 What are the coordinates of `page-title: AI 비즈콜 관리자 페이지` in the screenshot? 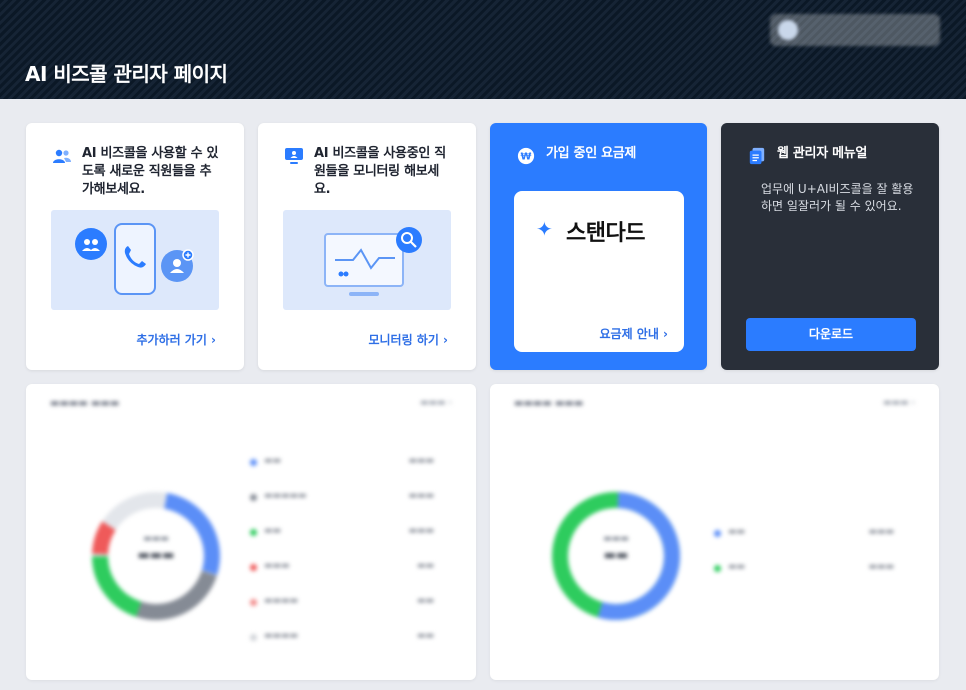 It's located at (126, 74).